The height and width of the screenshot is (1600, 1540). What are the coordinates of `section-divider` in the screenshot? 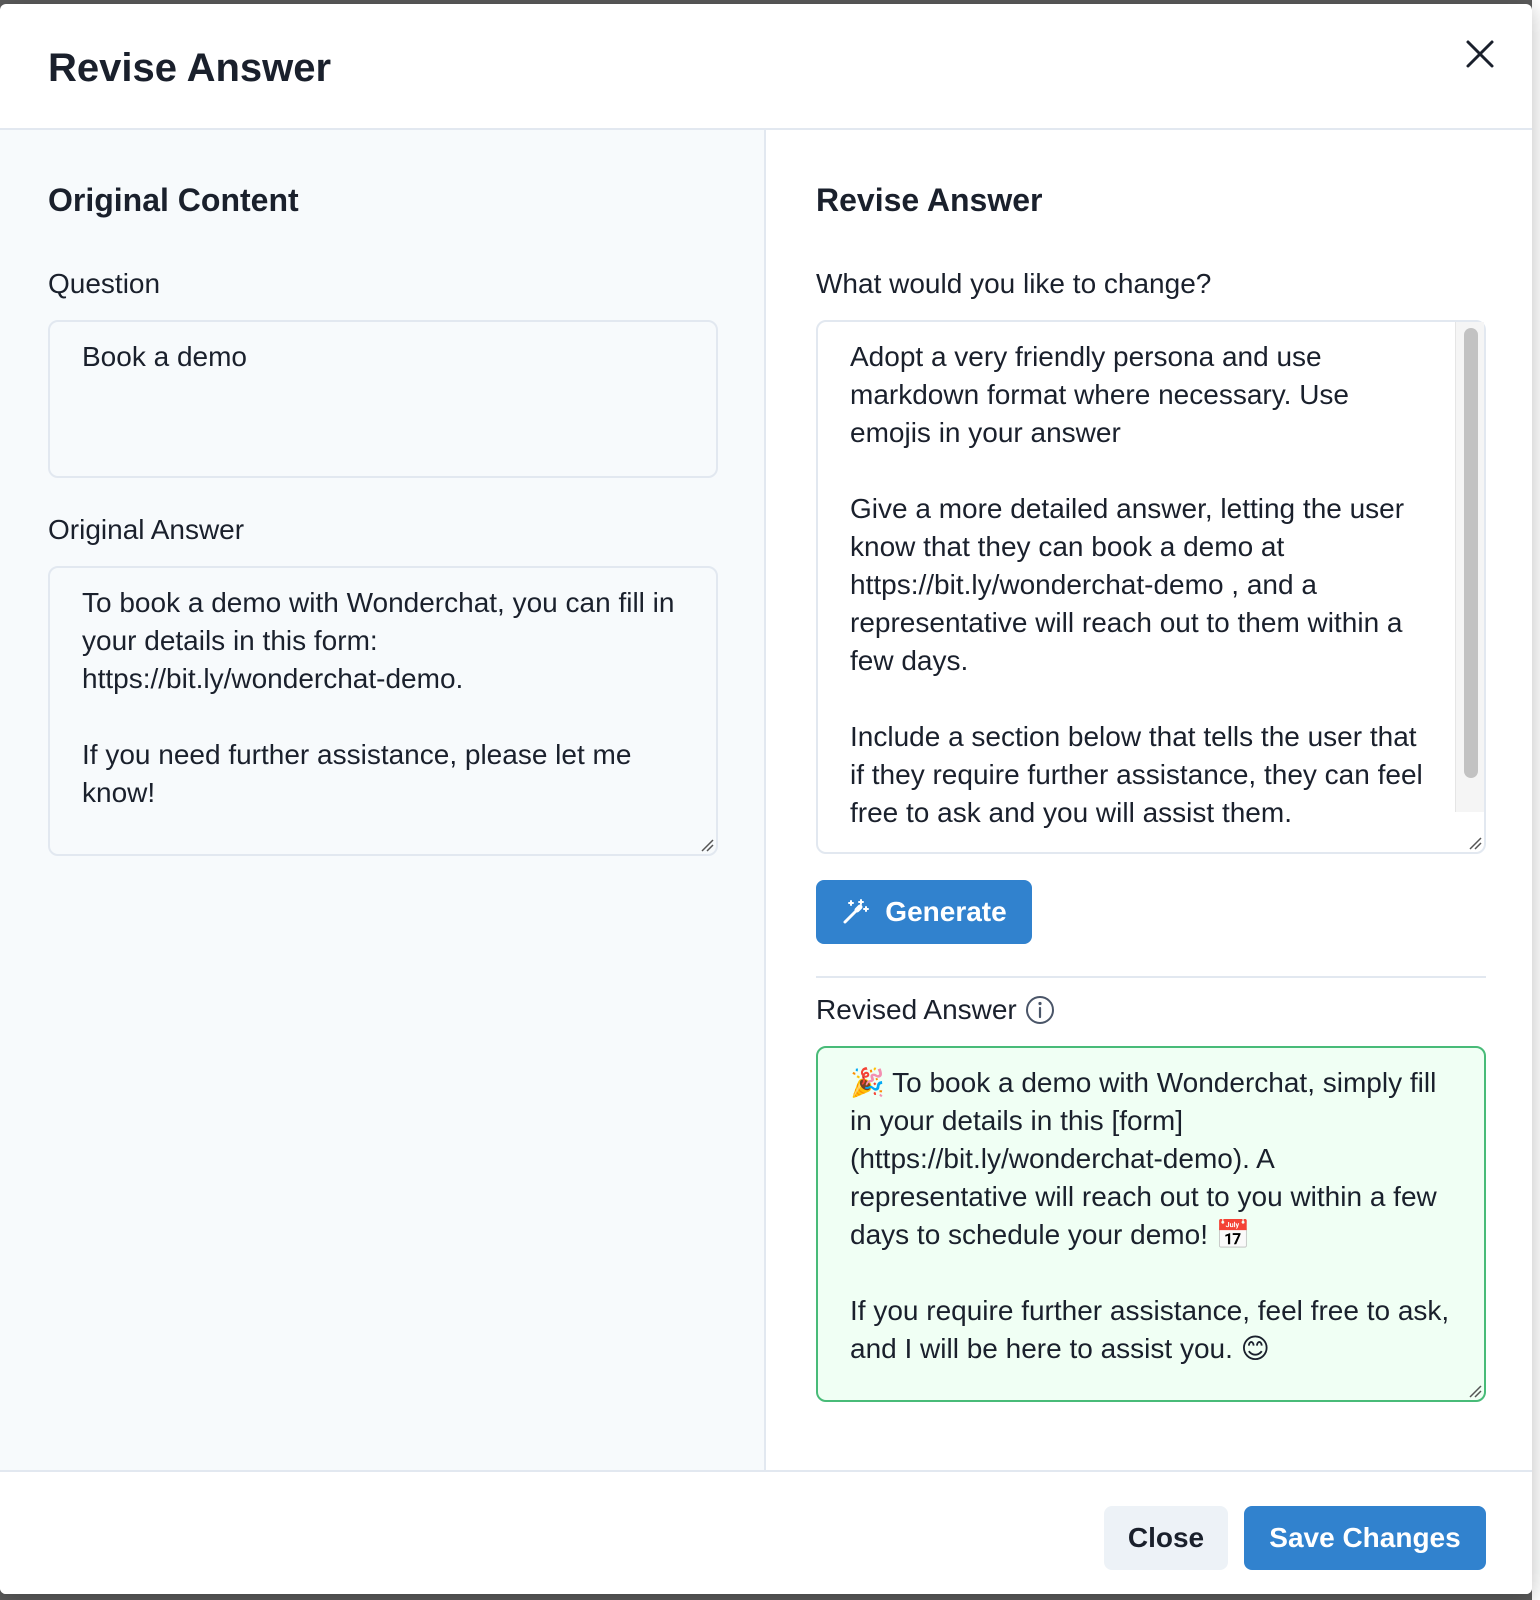 It's located at (1151, 977).